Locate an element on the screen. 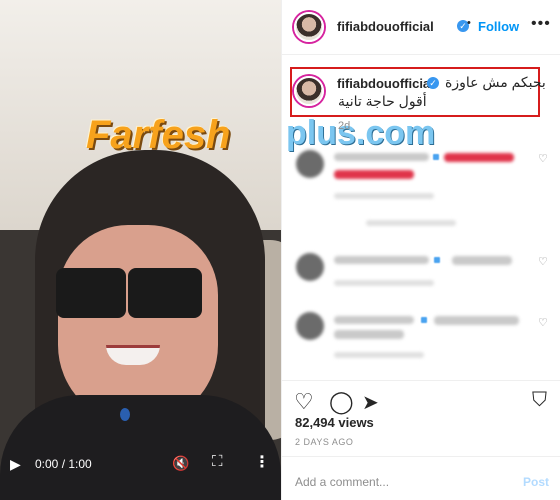 Image resolution: width=560 pixels, height=500 pixels. mute-icon: 🔇 is located at coordinates (180, 463).